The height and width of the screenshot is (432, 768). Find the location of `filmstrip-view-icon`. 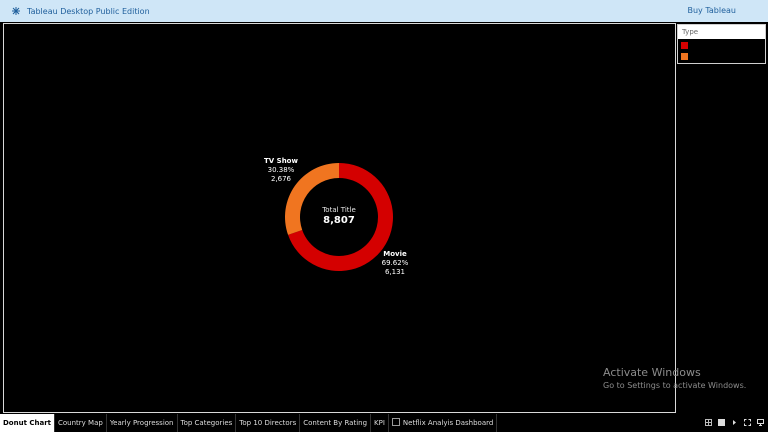

filmstrip-view-icon is located at coordinates (721, 422).